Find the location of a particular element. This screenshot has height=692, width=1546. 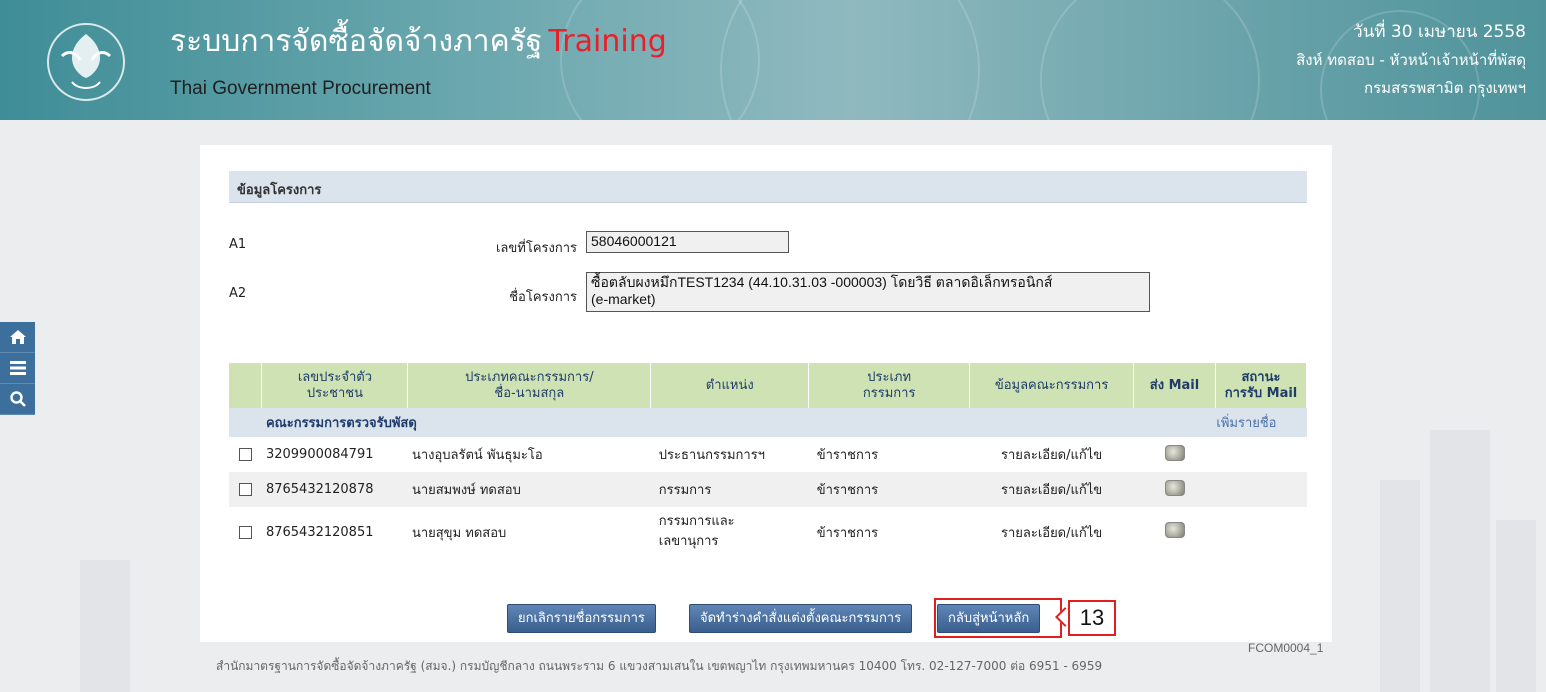

header-send-mail: ส่ง Mail is located at coordinates (1174, 385).